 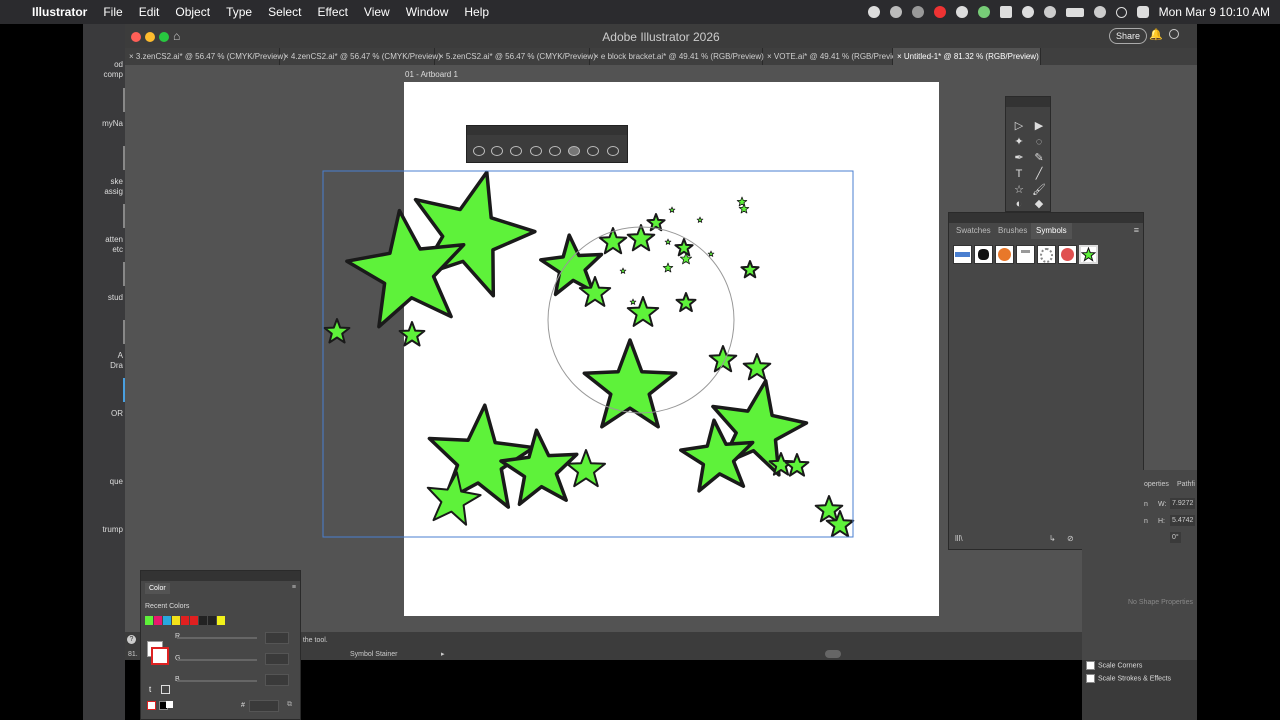 I want to click on symbol-scruncher-icon, so click(x=516, y=151).